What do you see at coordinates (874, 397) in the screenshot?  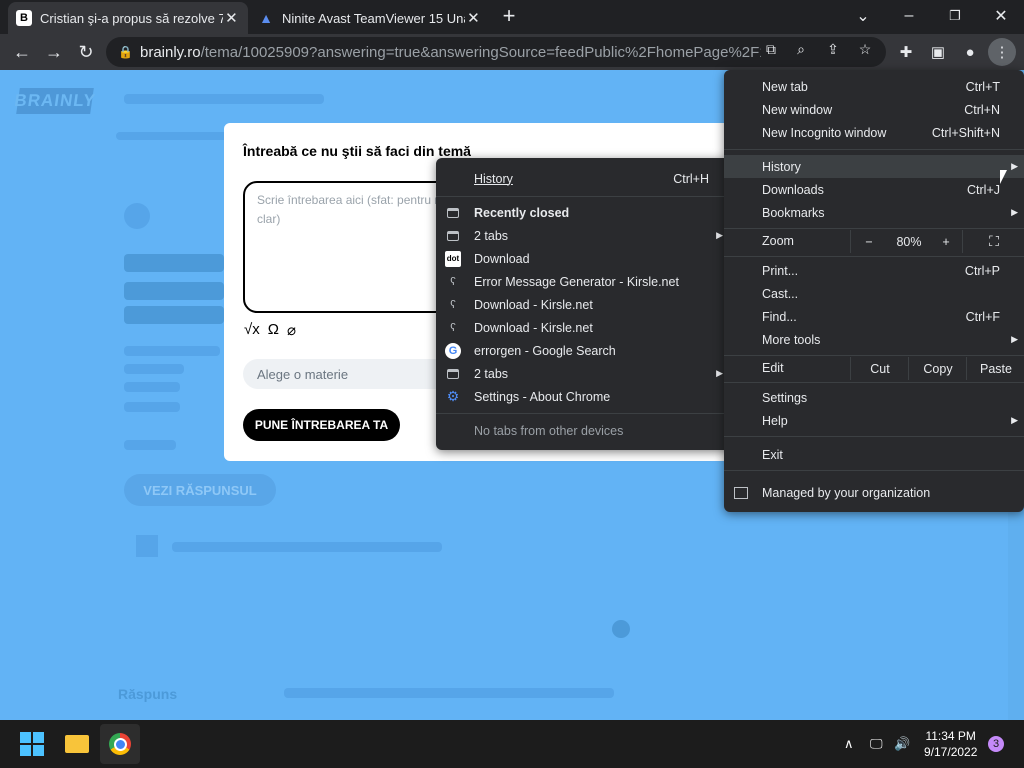 I see `menu-settings: Settings` at bounding box center [874, 397].